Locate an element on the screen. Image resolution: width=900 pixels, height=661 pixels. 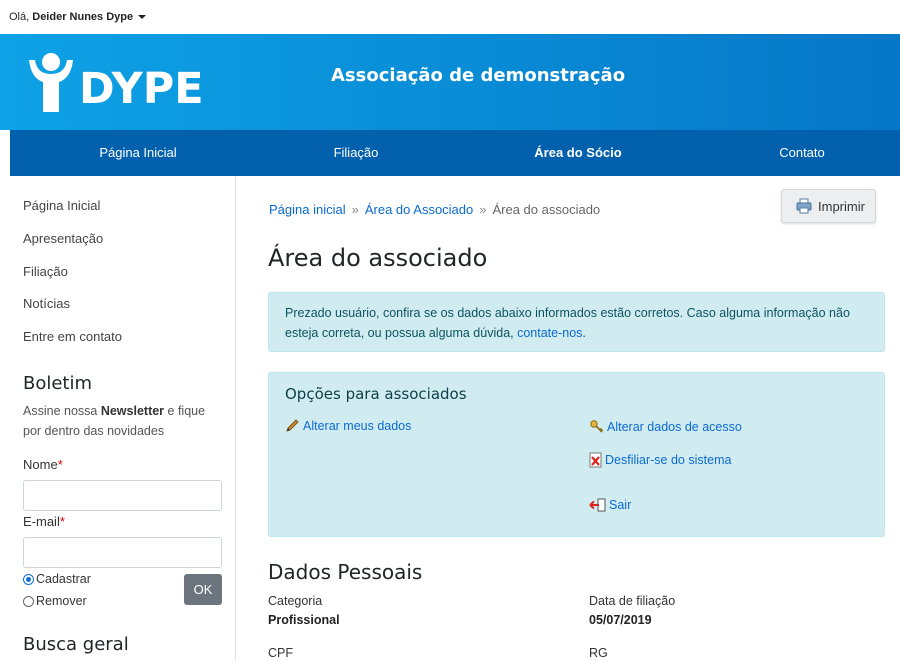
nav-item-member-area: Área do Sócio is located at coordinates (578, 153).